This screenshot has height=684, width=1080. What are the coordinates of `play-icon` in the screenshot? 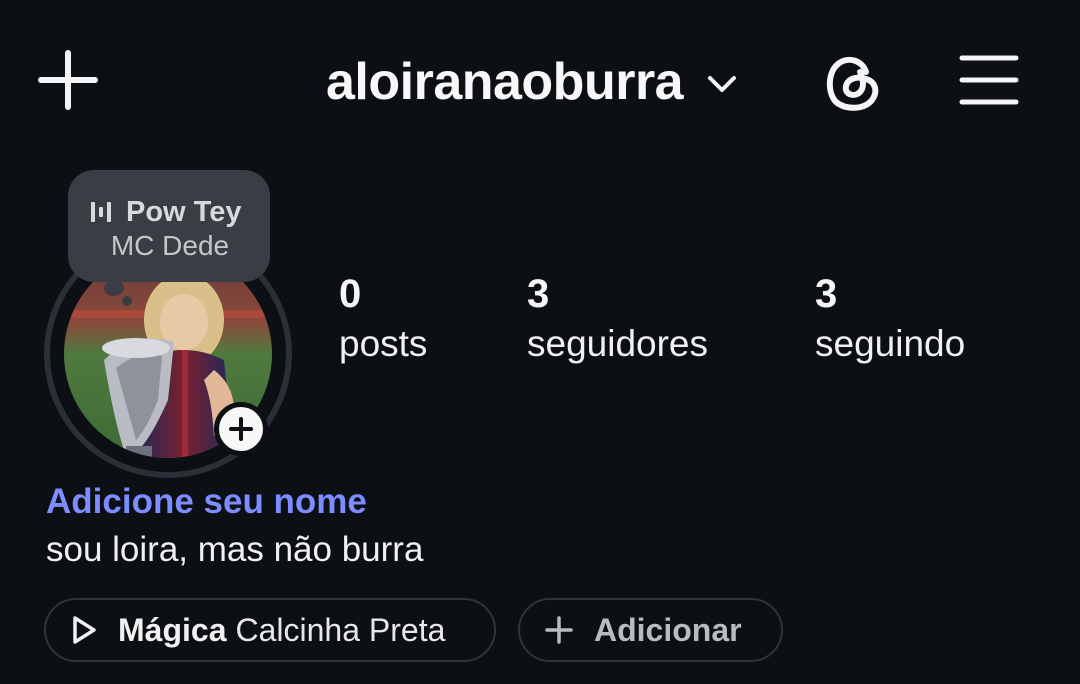 It's located at (84, 630).